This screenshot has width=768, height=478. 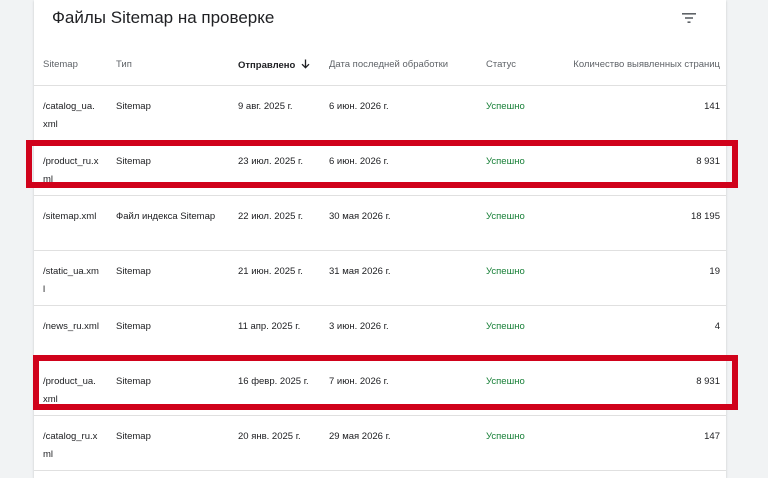 I want to click on sitemap-path: /static_ua.xml, so click(x=71, y=281).